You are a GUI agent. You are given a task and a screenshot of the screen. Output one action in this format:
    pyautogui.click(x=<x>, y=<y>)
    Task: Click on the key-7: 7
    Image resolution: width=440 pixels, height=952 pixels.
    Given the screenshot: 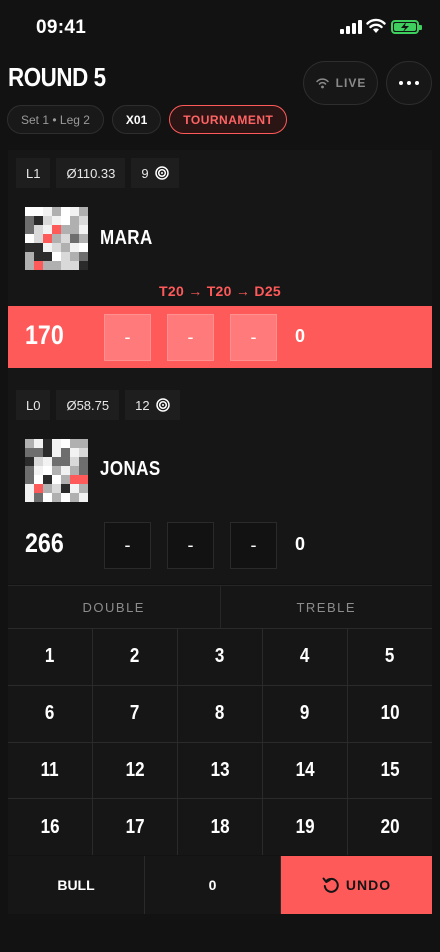 What is the action you would take?
    pyautogui.click(x=135, y=713)
    